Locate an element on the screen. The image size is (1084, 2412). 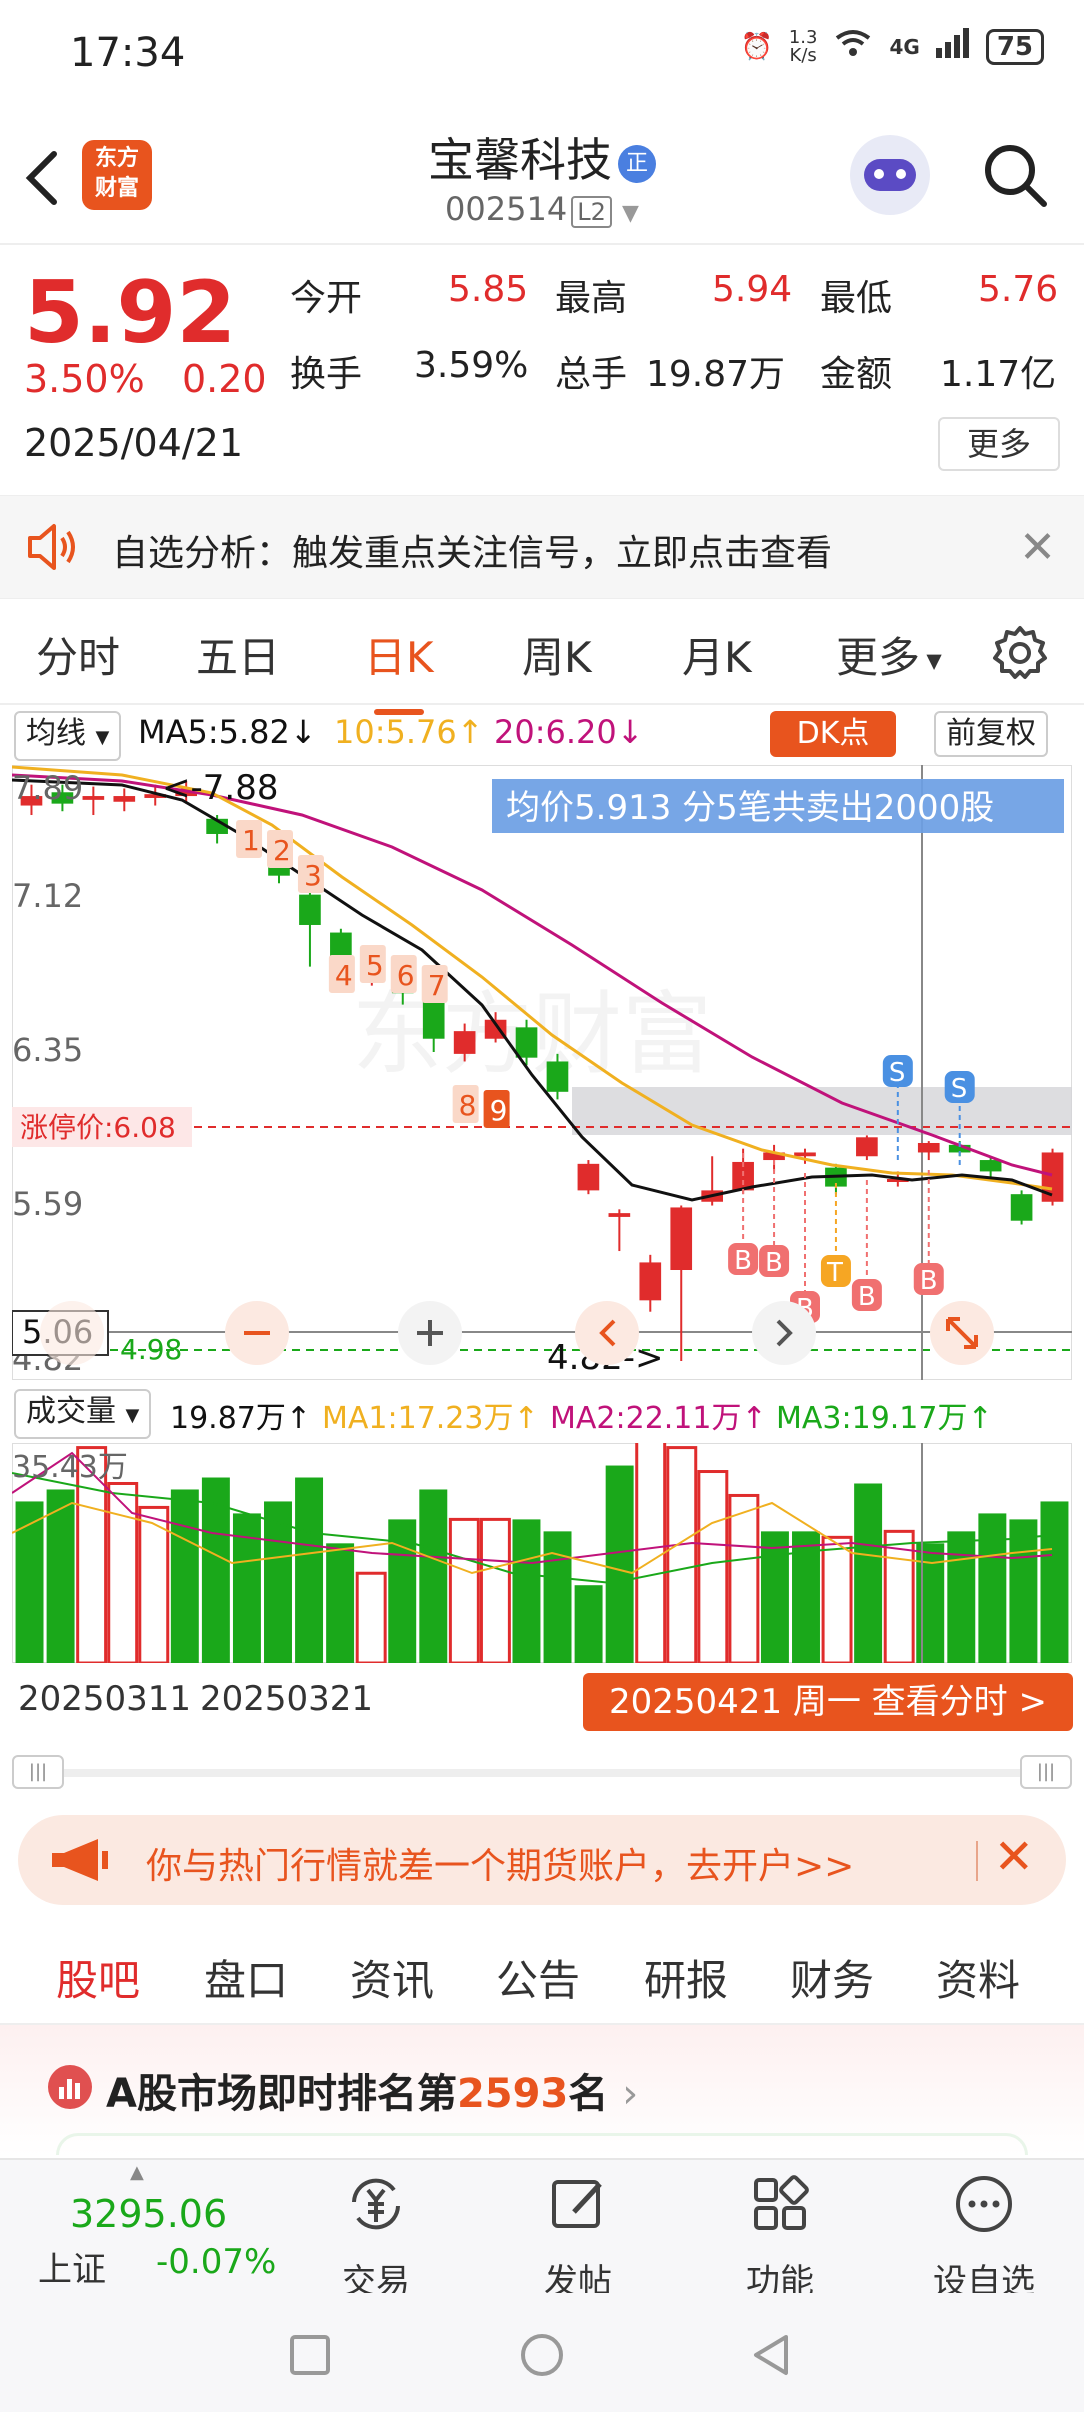
rank-chart-icon is located at coordinates (70, 2087).